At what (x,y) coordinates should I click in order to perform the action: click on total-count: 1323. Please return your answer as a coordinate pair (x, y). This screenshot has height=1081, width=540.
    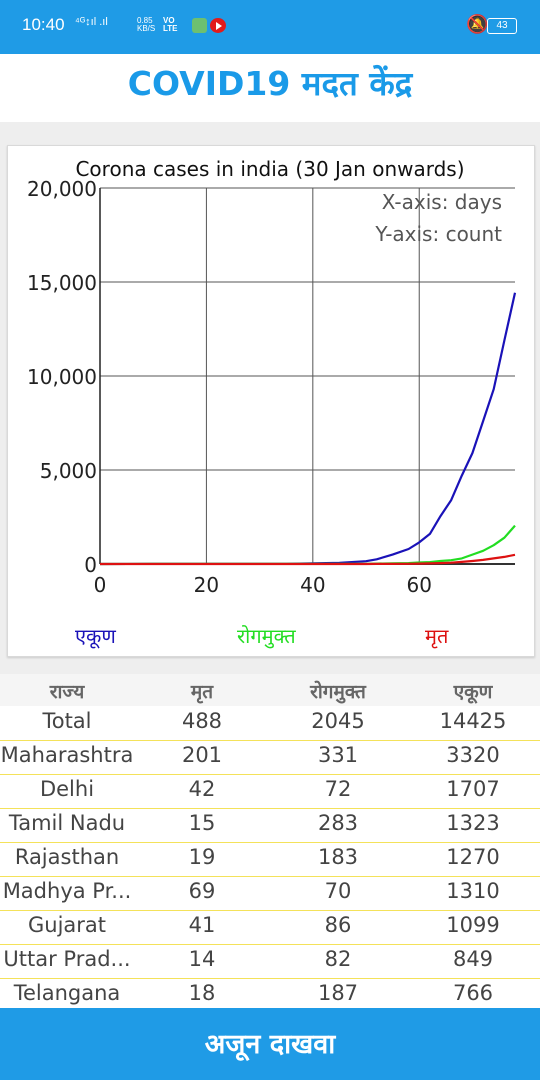
    Looking at the image, I should click on (473, 823).